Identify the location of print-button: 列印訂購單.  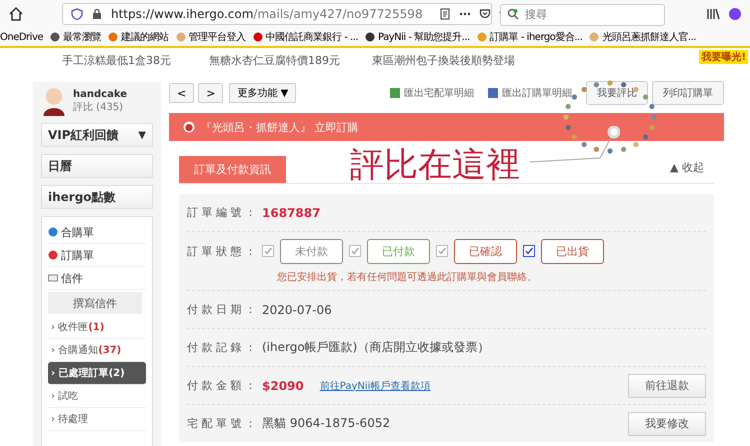
(688, 93).